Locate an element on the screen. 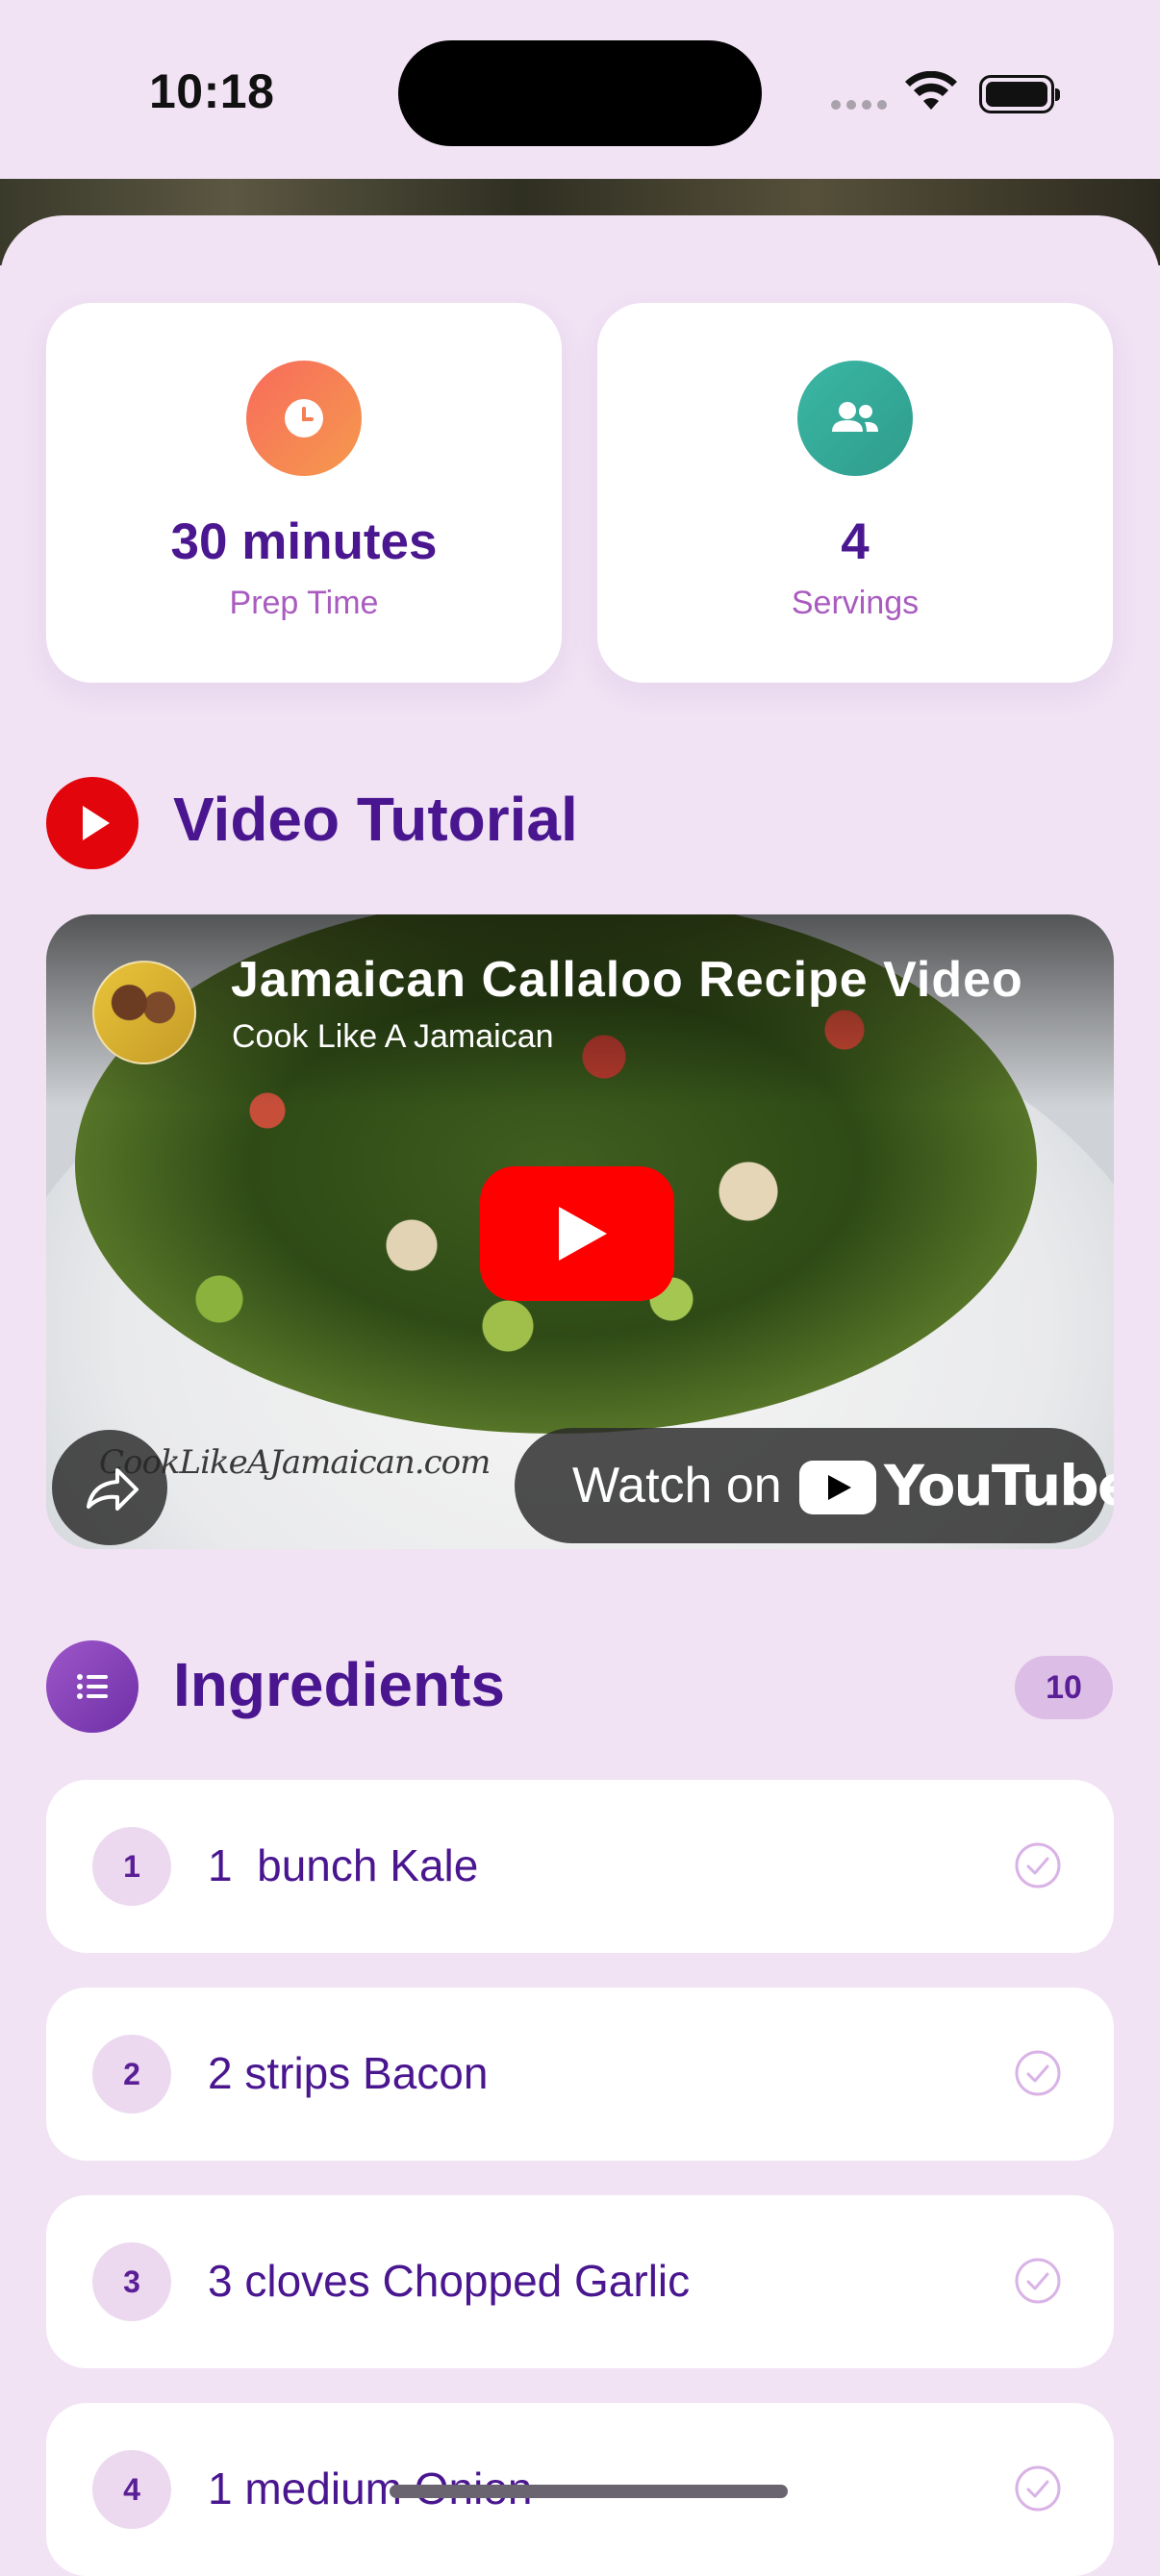  ingredient-text: 2 strips Bacon is located at coordinates (348, 2073).